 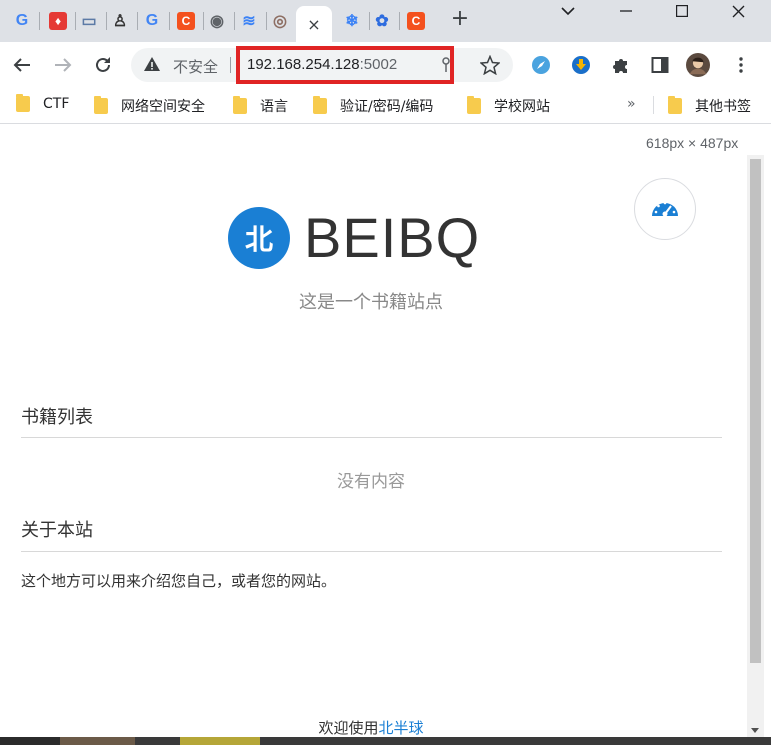 What do you see at coordinates (392, 237) in the screenshot?
I see `site-name: BEIBQ` at bounding box center [392, 237].